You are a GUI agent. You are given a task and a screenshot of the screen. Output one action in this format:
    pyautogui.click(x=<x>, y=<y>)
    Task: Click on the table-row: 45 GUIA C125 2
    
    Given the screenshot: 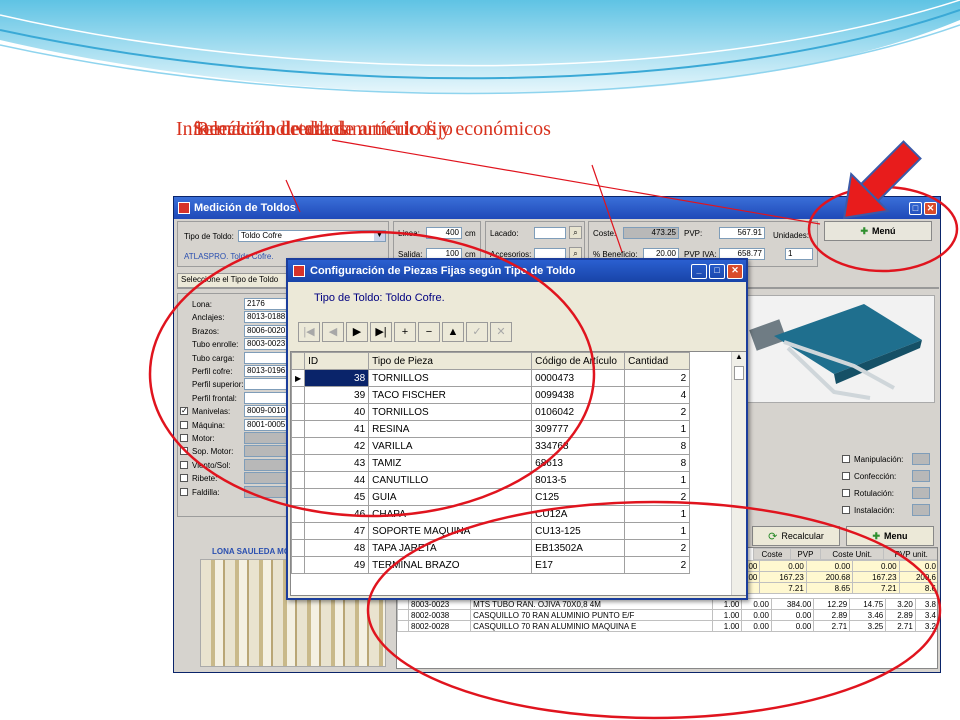 What is the action you would take?
    pyautogui.click(x=491, y=497)
    